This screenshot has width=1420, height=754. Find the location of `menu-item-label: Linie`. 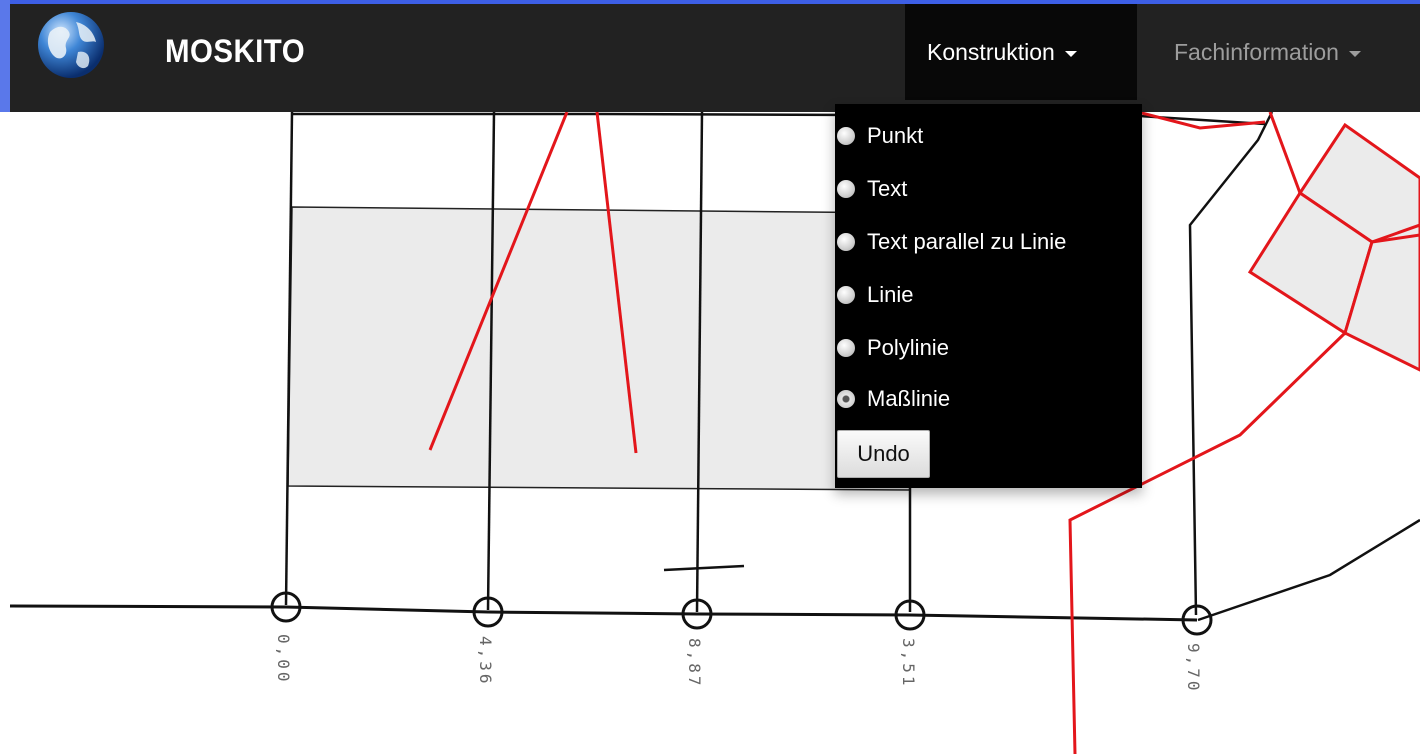

menu-item-label: Linie is located at coordinates (890, 294).